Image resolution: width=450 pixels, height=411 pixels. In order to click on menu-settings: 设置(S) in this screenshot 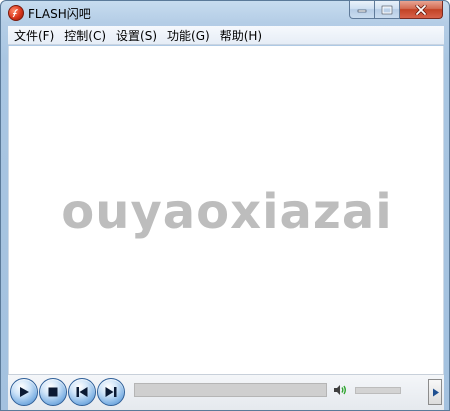, I will do `click(138, 35)`.